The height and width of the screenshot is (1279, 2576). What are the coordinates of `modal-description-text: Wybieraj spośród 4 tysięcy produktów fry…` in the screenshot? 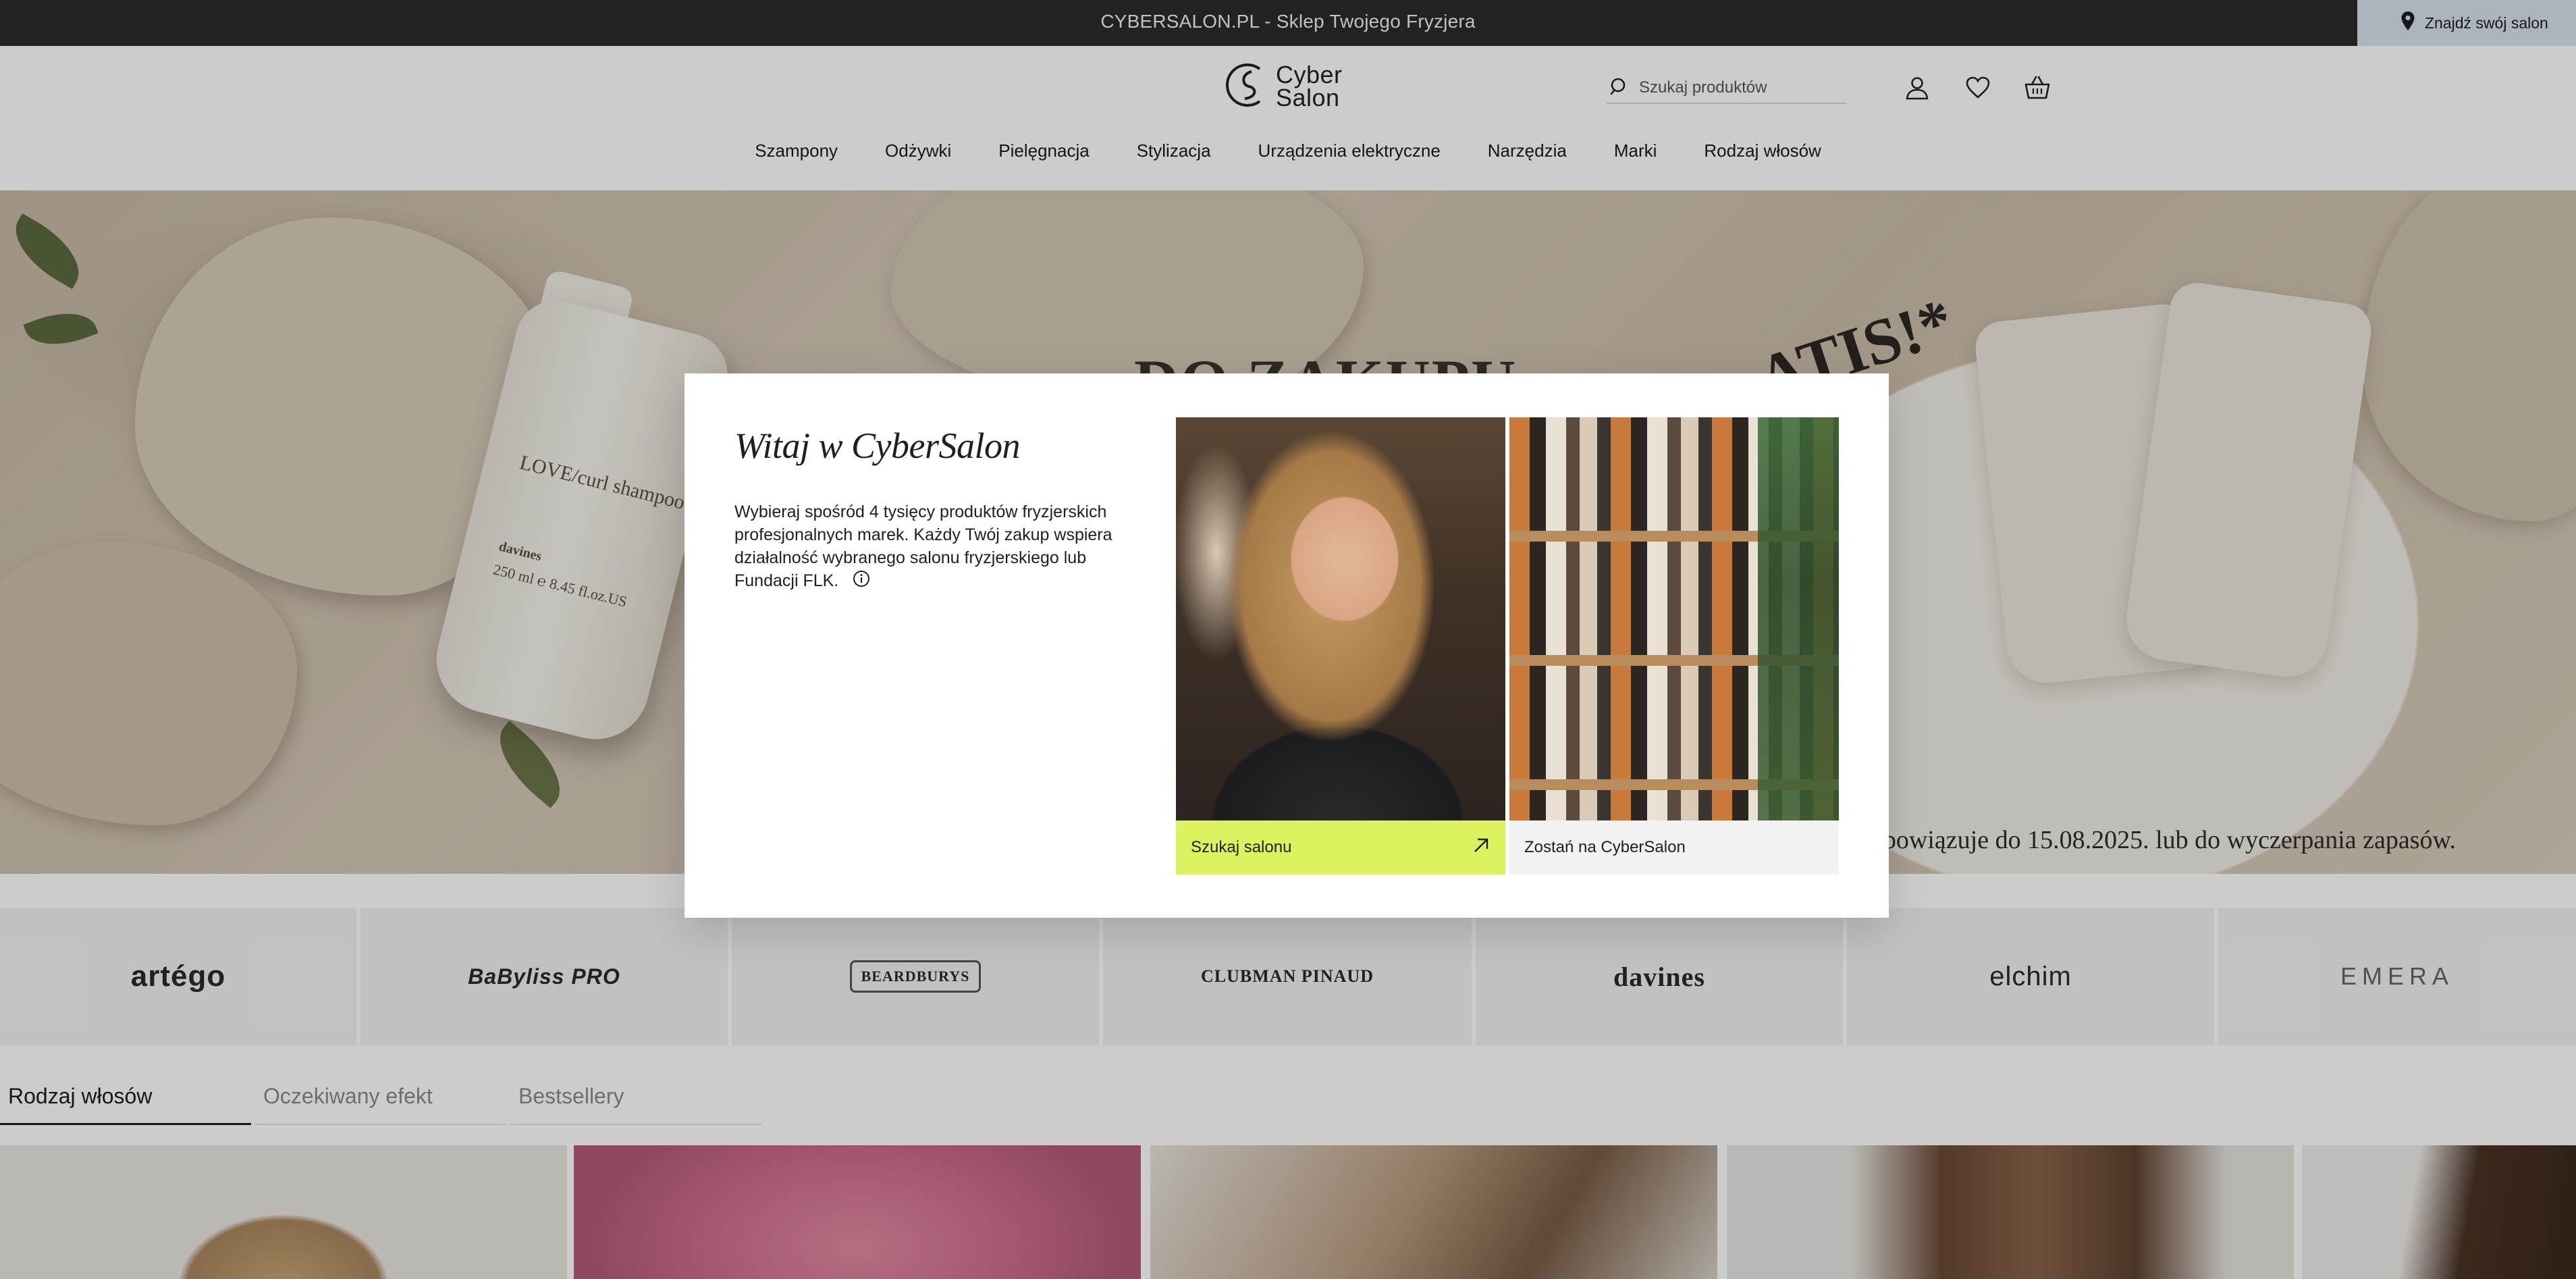 It's located at (923, 546).